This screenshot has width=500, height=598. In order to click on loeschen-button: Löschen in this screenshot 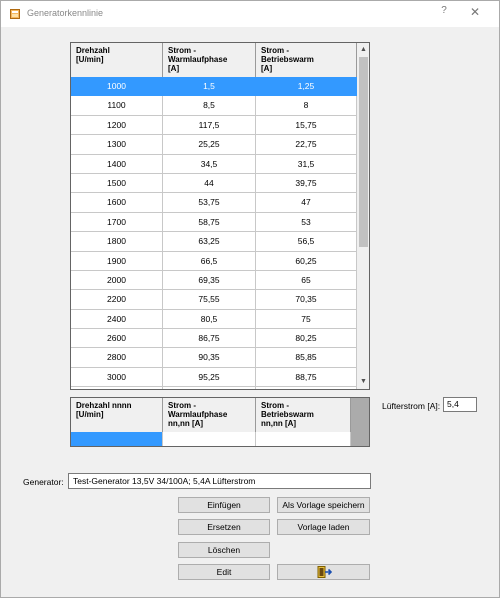, I will do `click(224, 550)`.